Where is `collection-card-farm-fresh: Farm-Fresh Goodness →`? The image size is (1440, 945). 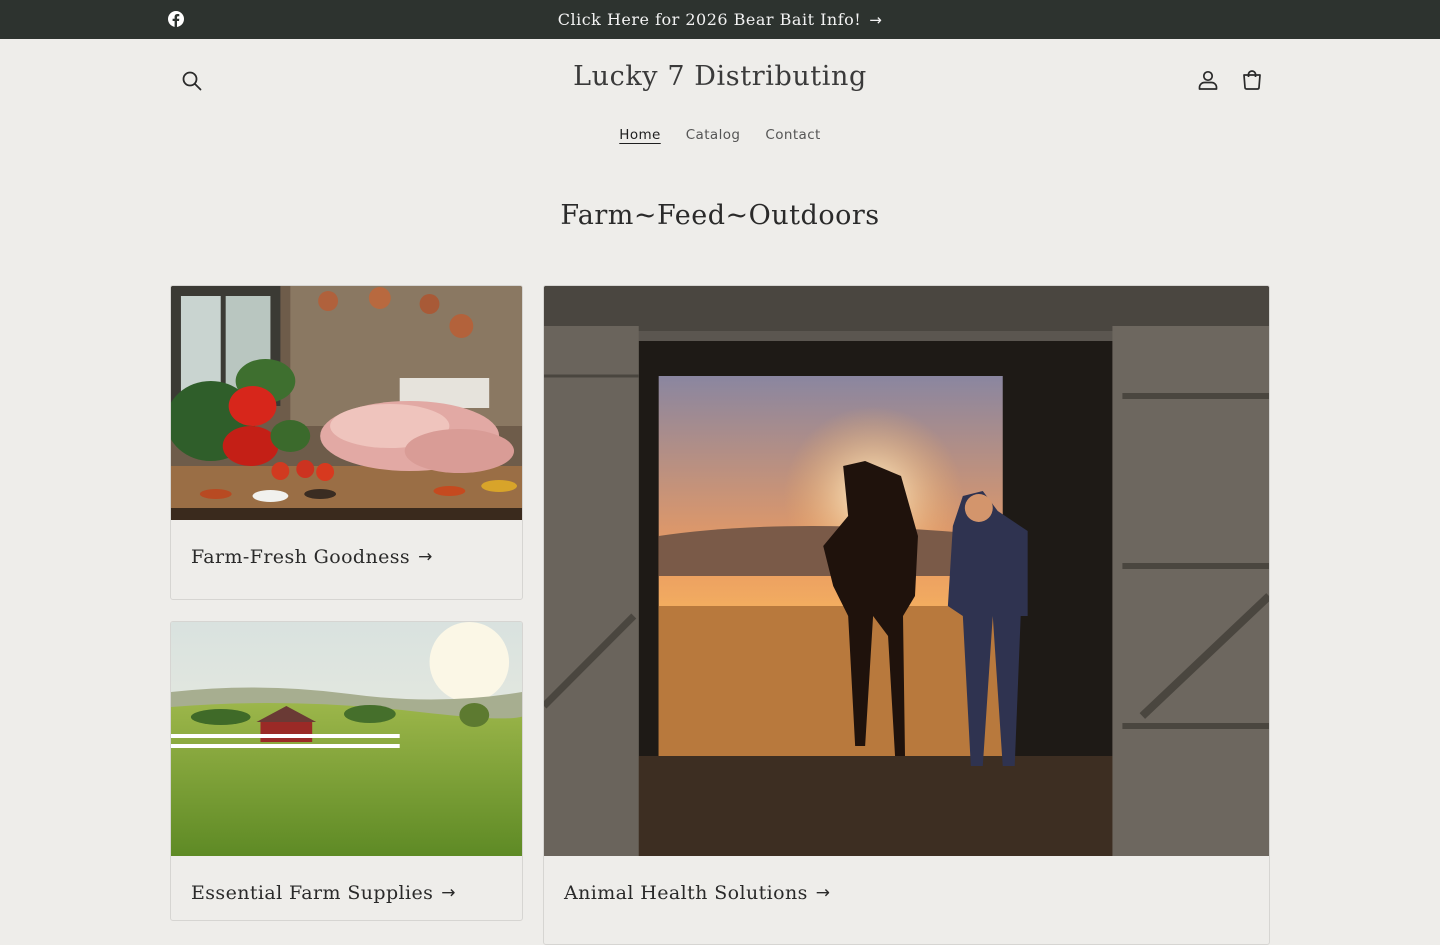
collection-card-farm-fresh: Farm-Fresh Goodness → is located at coordinates (346, 442).